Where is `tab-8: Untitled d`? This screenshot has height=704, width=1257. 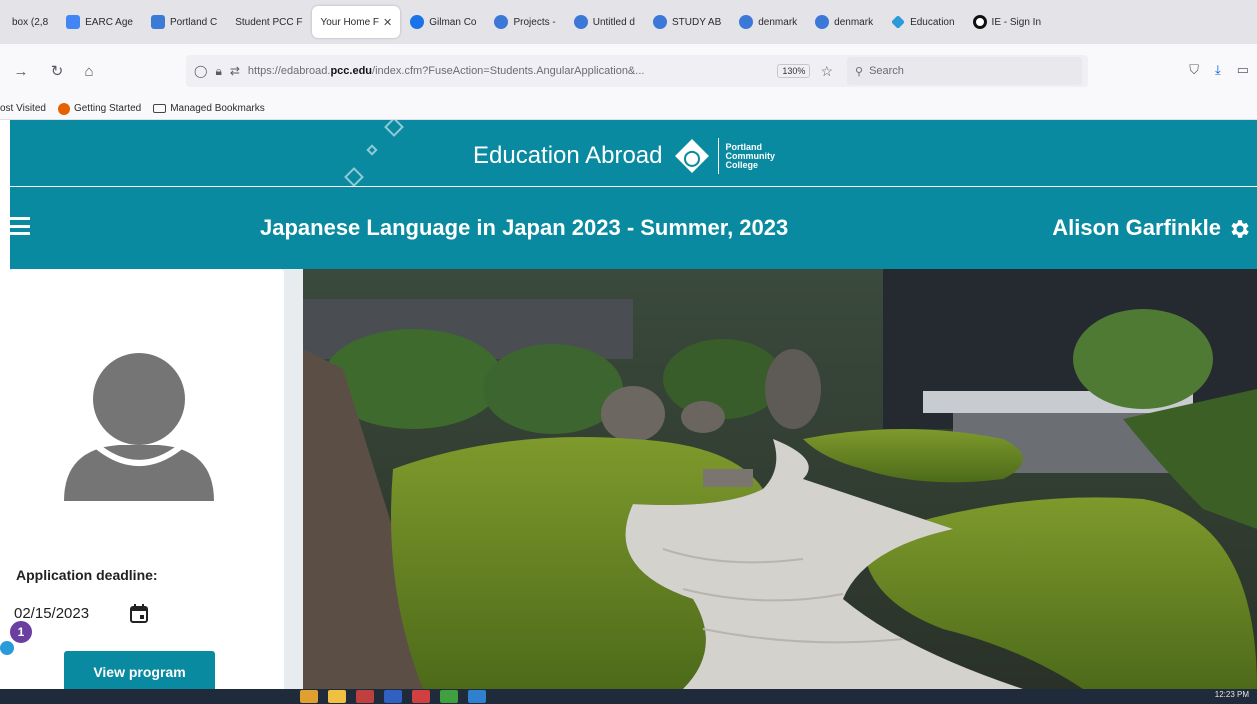 tab-8: Untitled d is located at coordinates (604, 22).